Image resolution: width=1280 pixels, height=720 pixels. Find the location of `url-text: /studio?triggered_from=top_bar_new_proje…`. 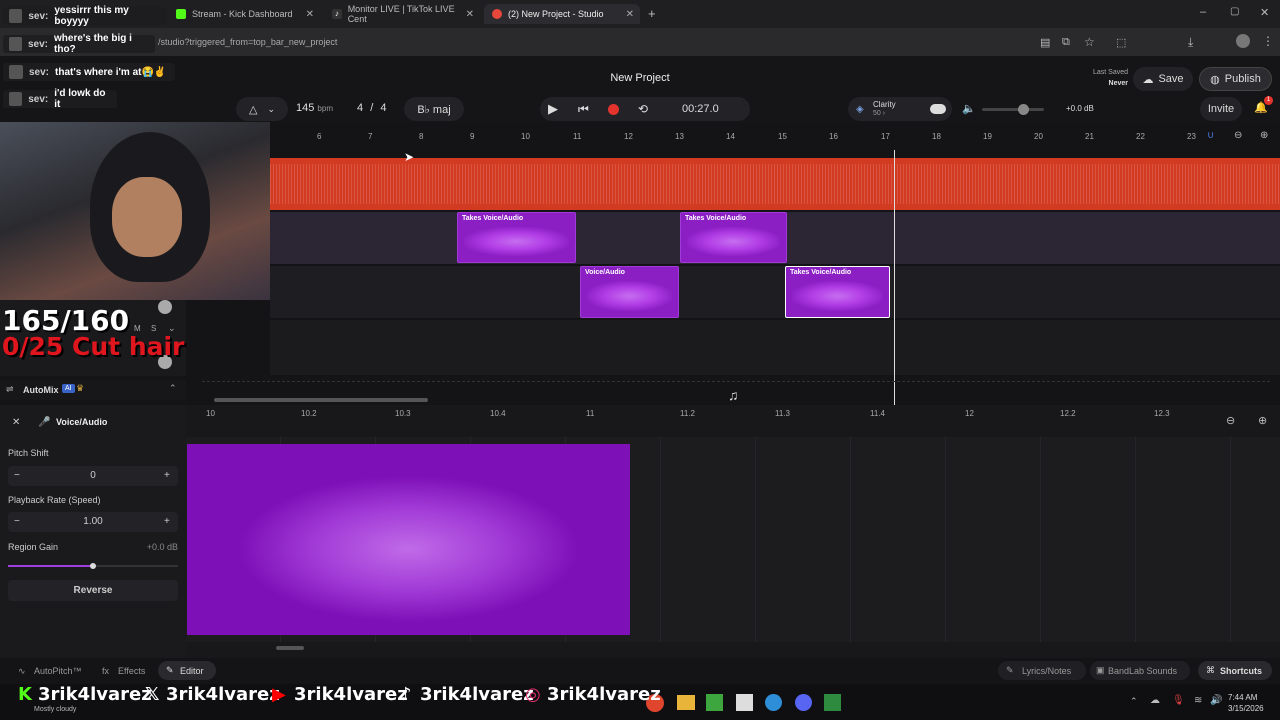

url-text: /studio?triggered_from=top_bar_new_proje… is located at coordinates (247, 42).